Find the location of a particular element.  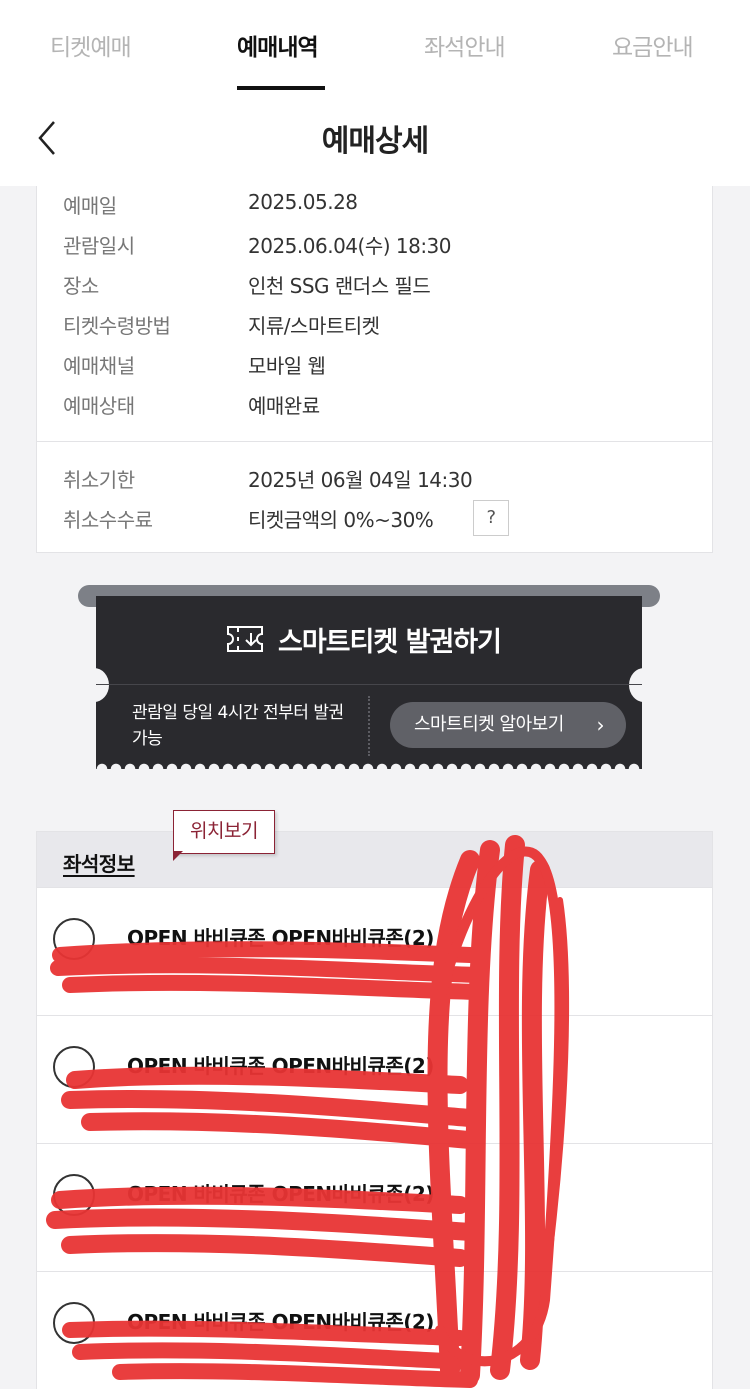

info-value: 예매완료 is located at coordinates (284, 406).